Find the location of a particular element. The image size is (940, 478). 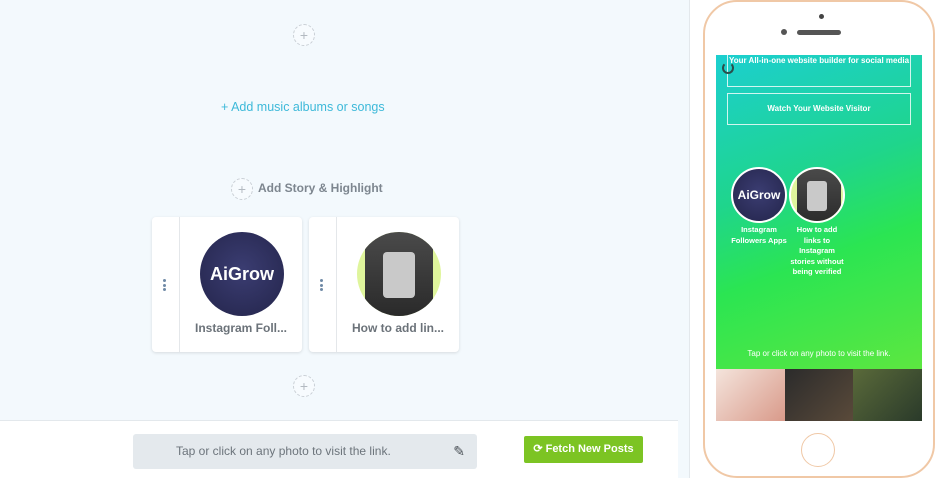

add-story-label: Add Story & Highlight is located at coordinates (320, 188).